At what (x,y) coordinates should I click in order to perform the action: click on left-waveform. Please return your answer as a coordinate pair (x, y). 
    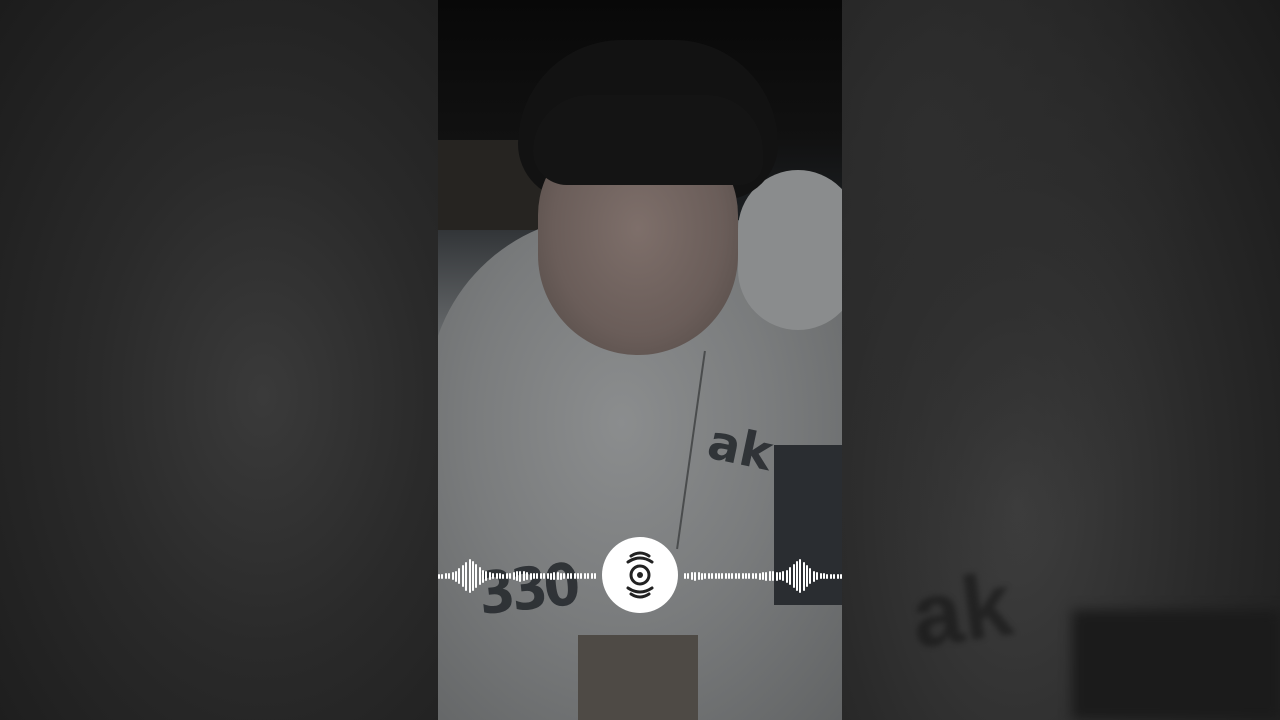
    Looking at the image, I should click on (518, 576).